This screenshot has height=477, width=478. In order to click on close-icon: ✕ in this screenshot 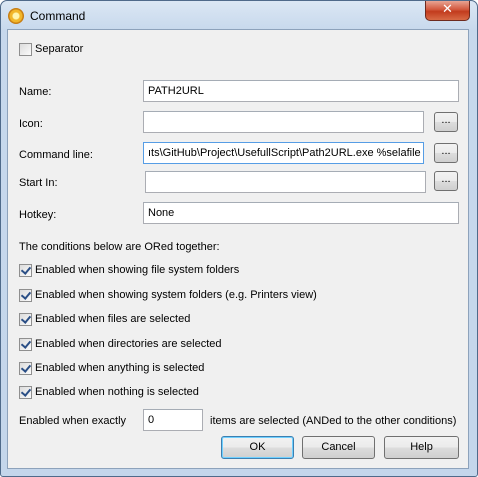, I will do `click(447, 9)`.